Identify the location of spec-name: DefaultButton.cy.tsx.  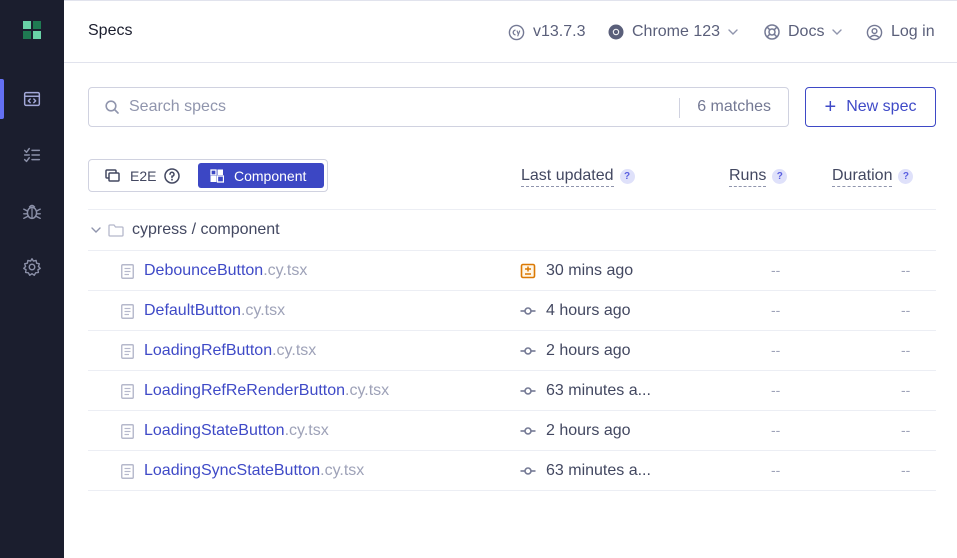
(214, 311).